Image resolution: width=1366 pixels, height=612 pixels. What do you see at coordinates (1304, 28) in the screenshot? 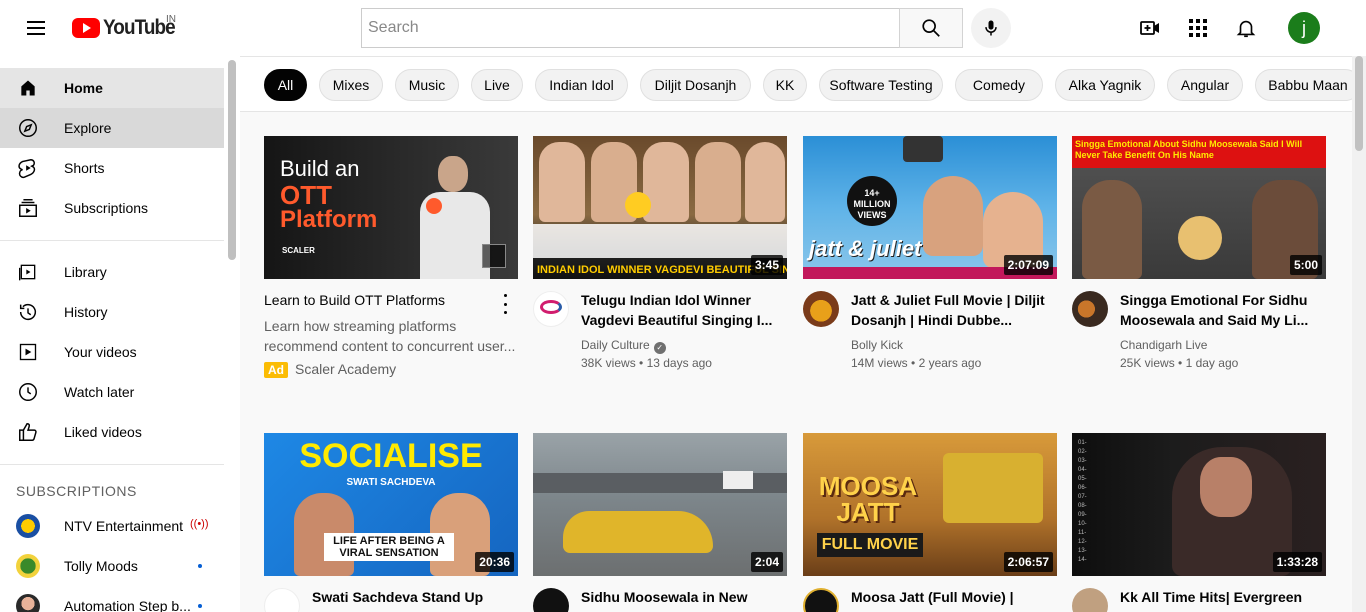
I see `account-avatar: j` at bounding box center [1304, 28].